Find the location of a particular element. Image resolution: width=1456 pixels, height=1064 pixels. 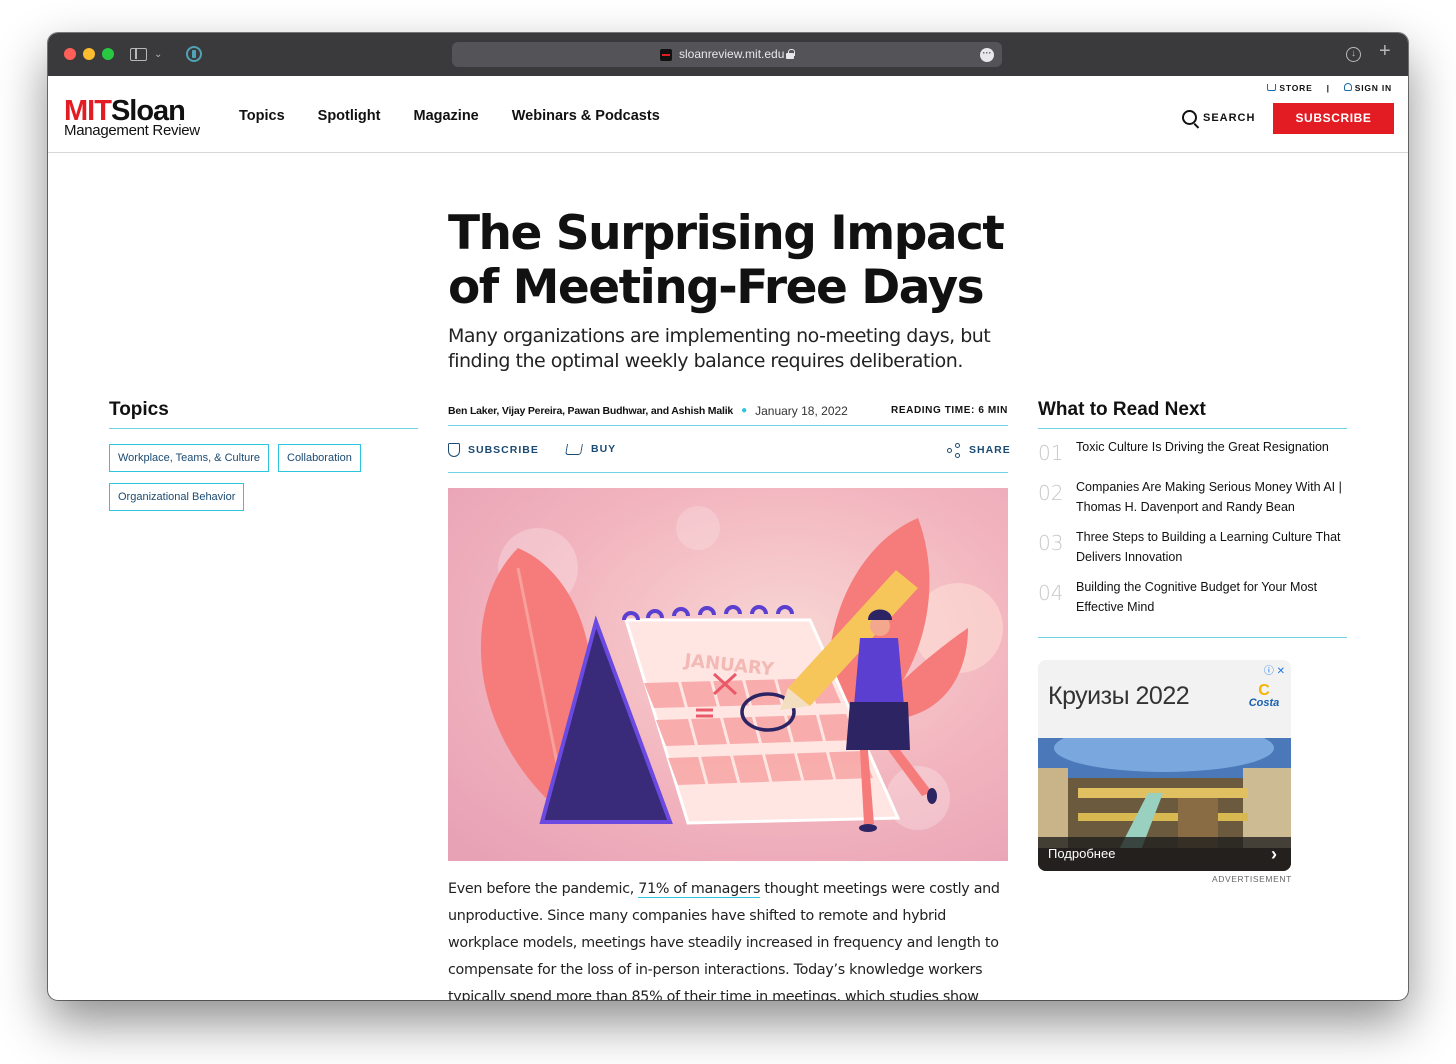

article-subscribe-label: SUBSCRIBE is located at coordinates (503, 450).